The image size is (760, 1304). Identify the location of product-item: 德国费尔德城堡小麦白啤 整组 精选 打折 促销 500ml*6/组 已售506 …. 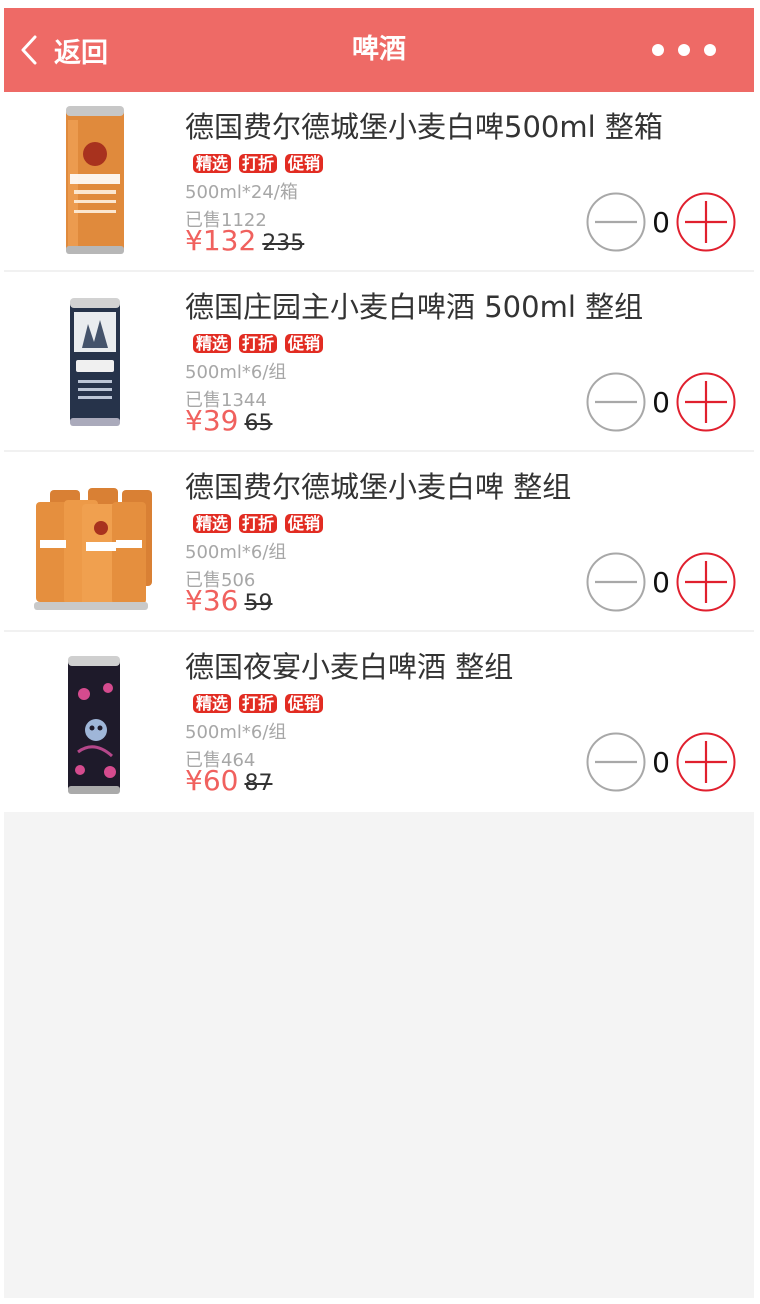
(379, 542).